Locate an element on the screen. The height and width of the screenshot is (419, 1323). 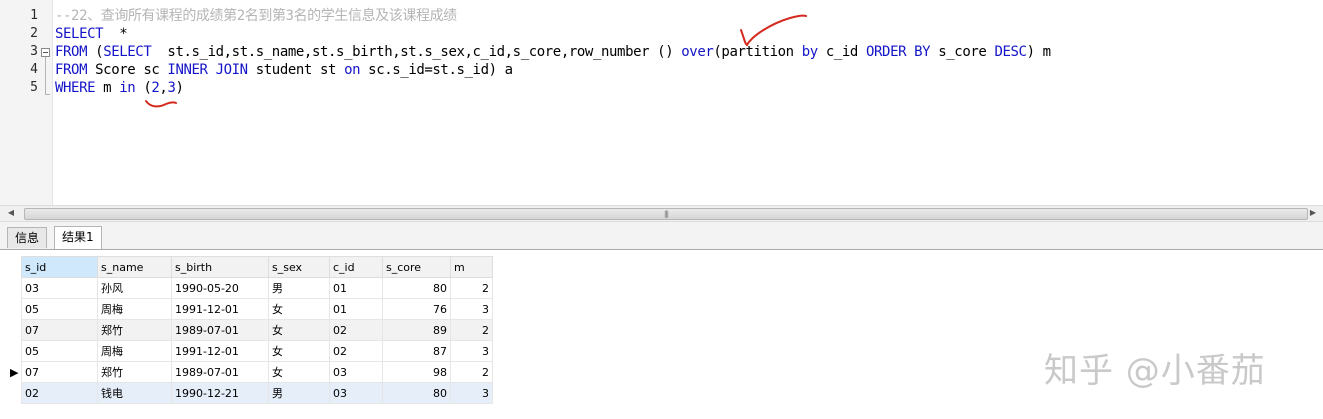
scroll-left-icon: ◀ is located at coordinates (11, 212).